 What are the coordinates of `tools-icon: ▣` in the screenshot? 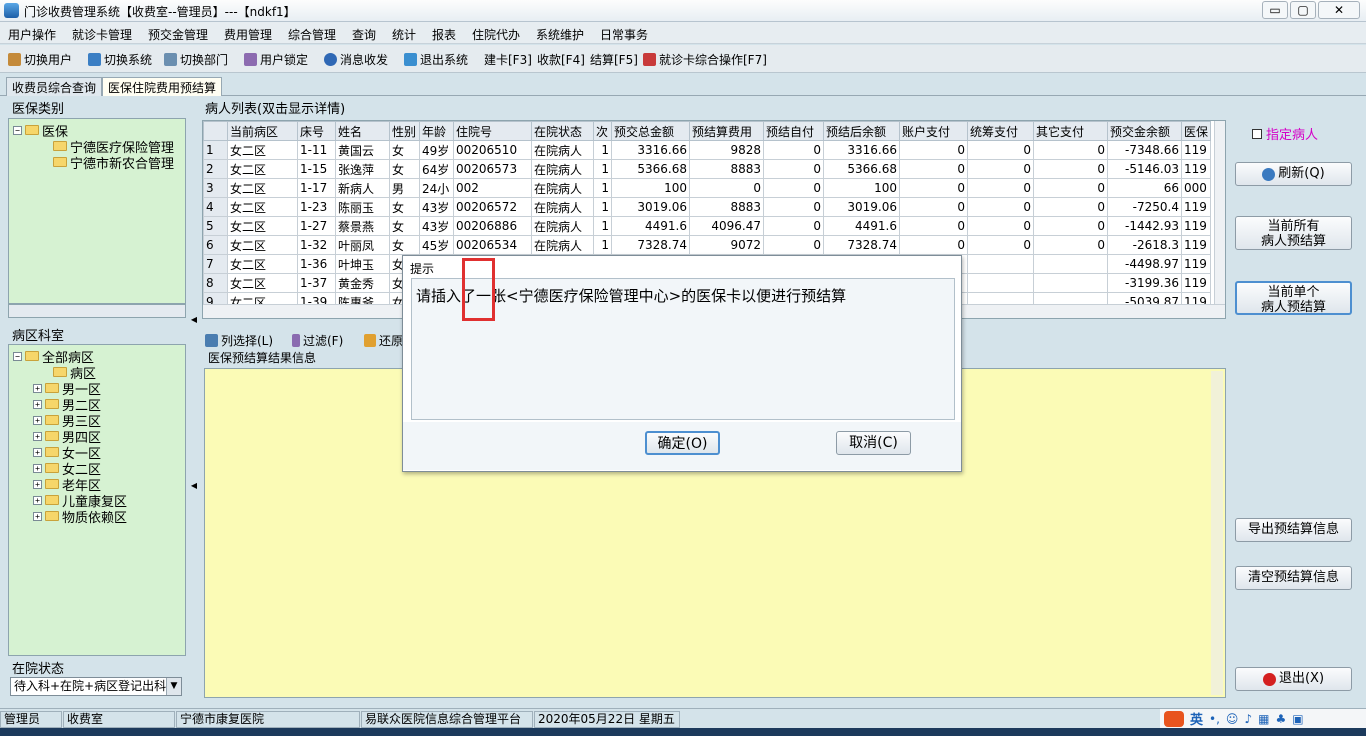 It's located at (1297, 719).